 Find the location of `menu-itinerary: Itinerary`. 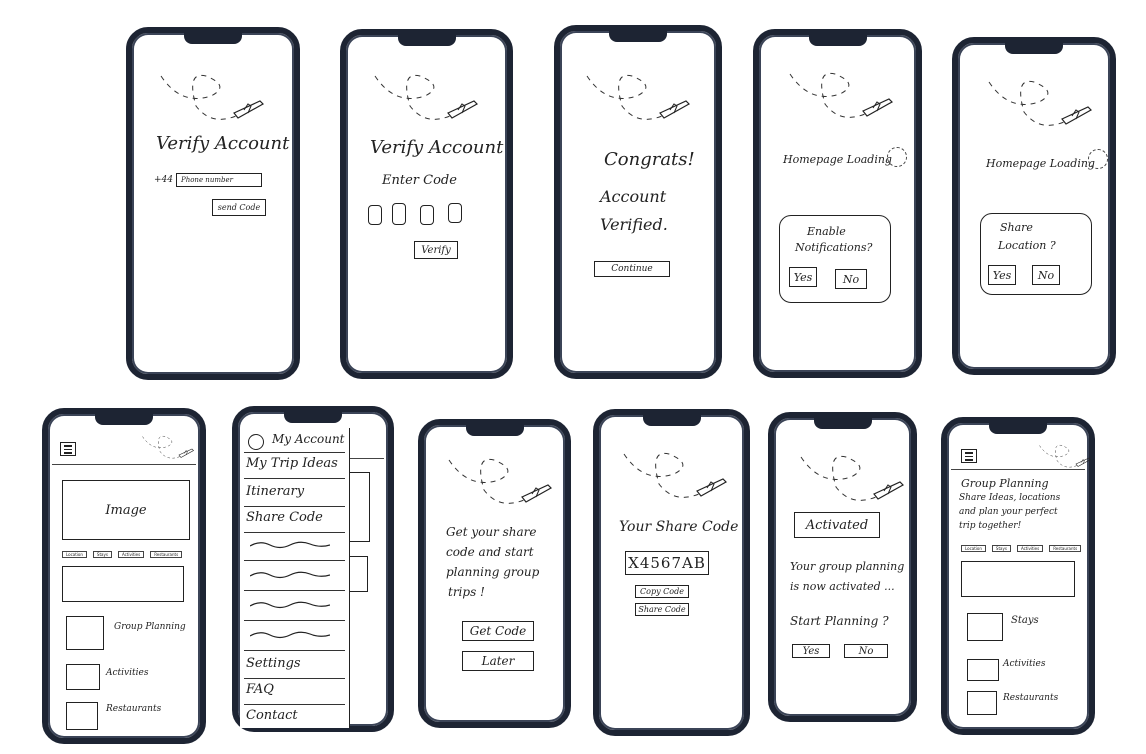

menu-itinerary: Itinerary is located at coordinates (275, 491).